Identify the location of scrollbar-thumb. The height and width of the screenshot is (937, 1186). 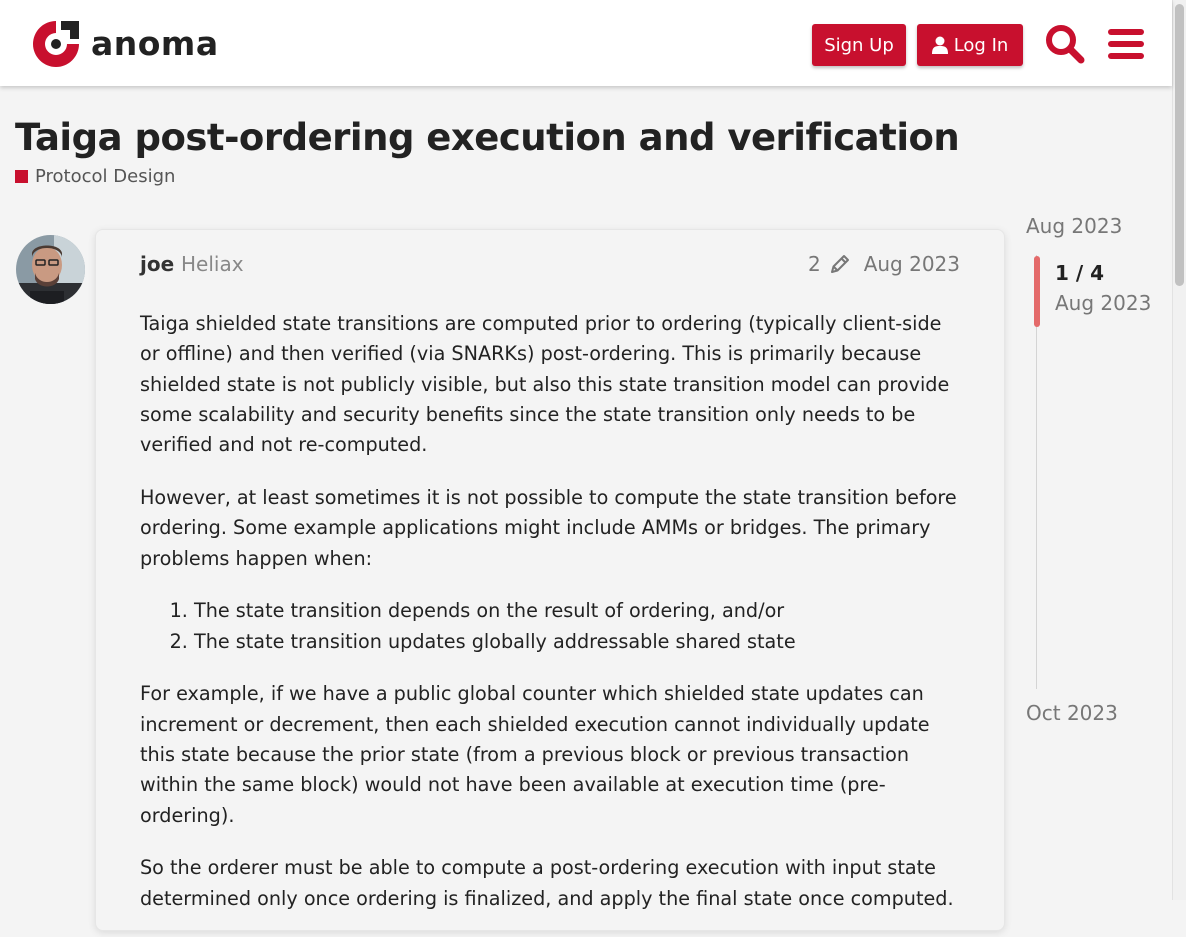
(1179, 145).